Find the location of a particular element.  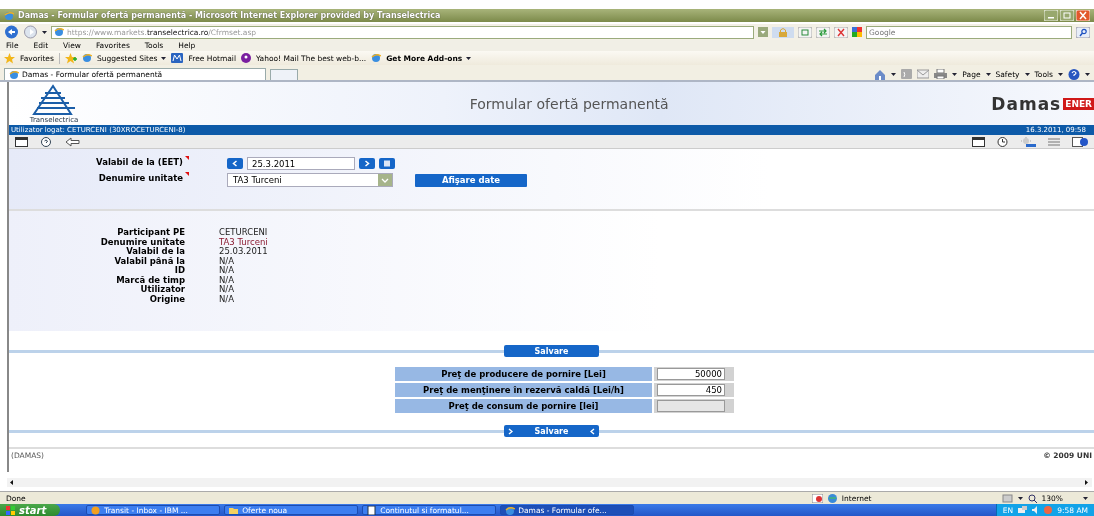

info-value: CETURCENI is located at coordinates (244, 233).